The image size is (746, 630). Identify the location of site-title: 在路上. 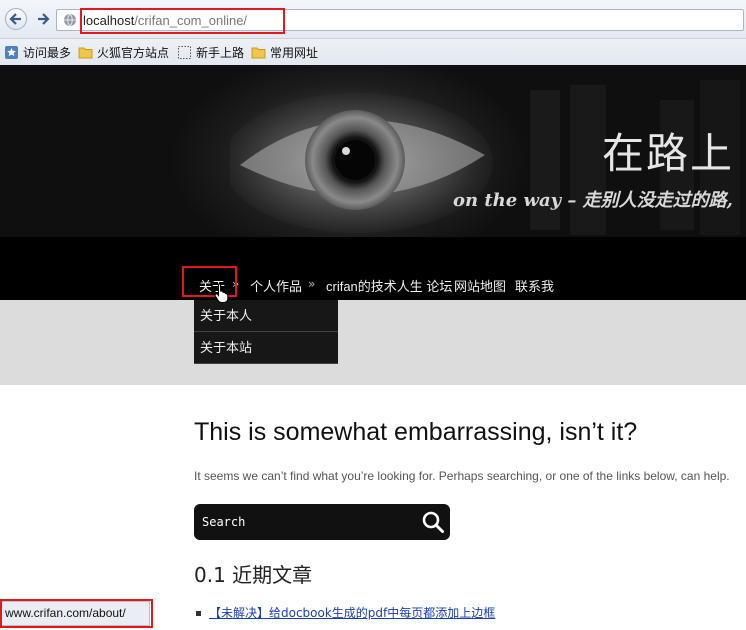
(668, 150).